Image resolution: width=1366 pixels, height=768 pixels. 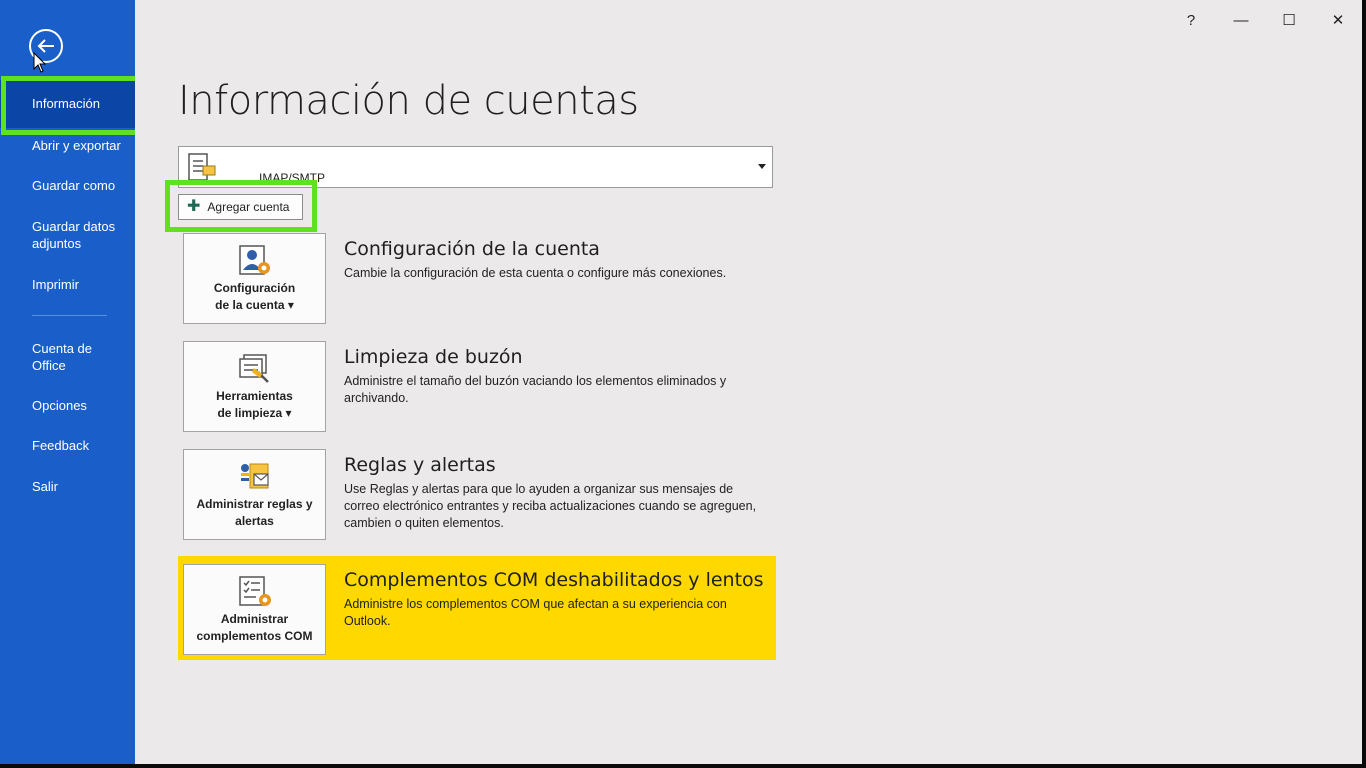 What do you see at coordinates (254, 504) in the screenshot?
I see `tile-label-line: Administrar reglas y` at bounding box center [254, 504].